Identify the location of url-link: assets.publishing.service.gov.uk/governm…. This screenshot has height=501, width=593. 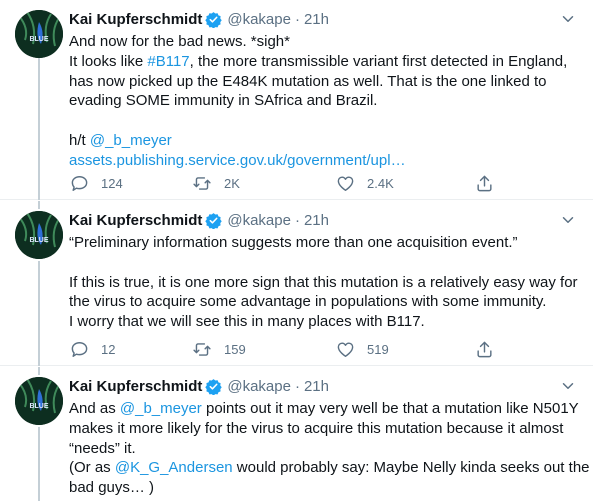
(237, 160).